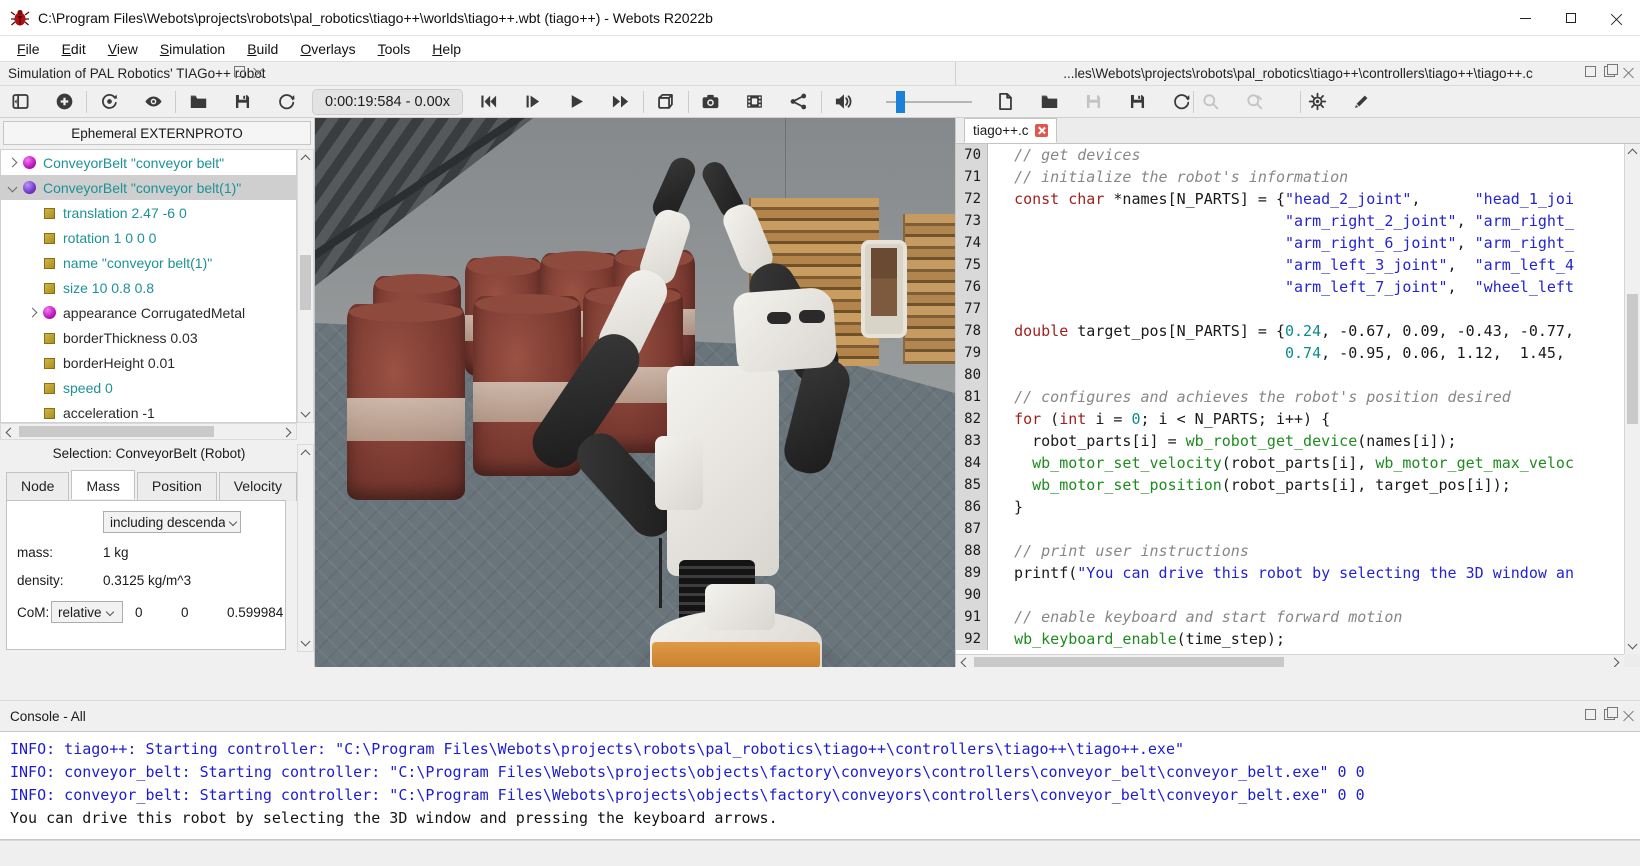  What do you see at coordinates (28, 49) in the screenshot?
I see `menu-file: File` at bounding box center [28, 49].